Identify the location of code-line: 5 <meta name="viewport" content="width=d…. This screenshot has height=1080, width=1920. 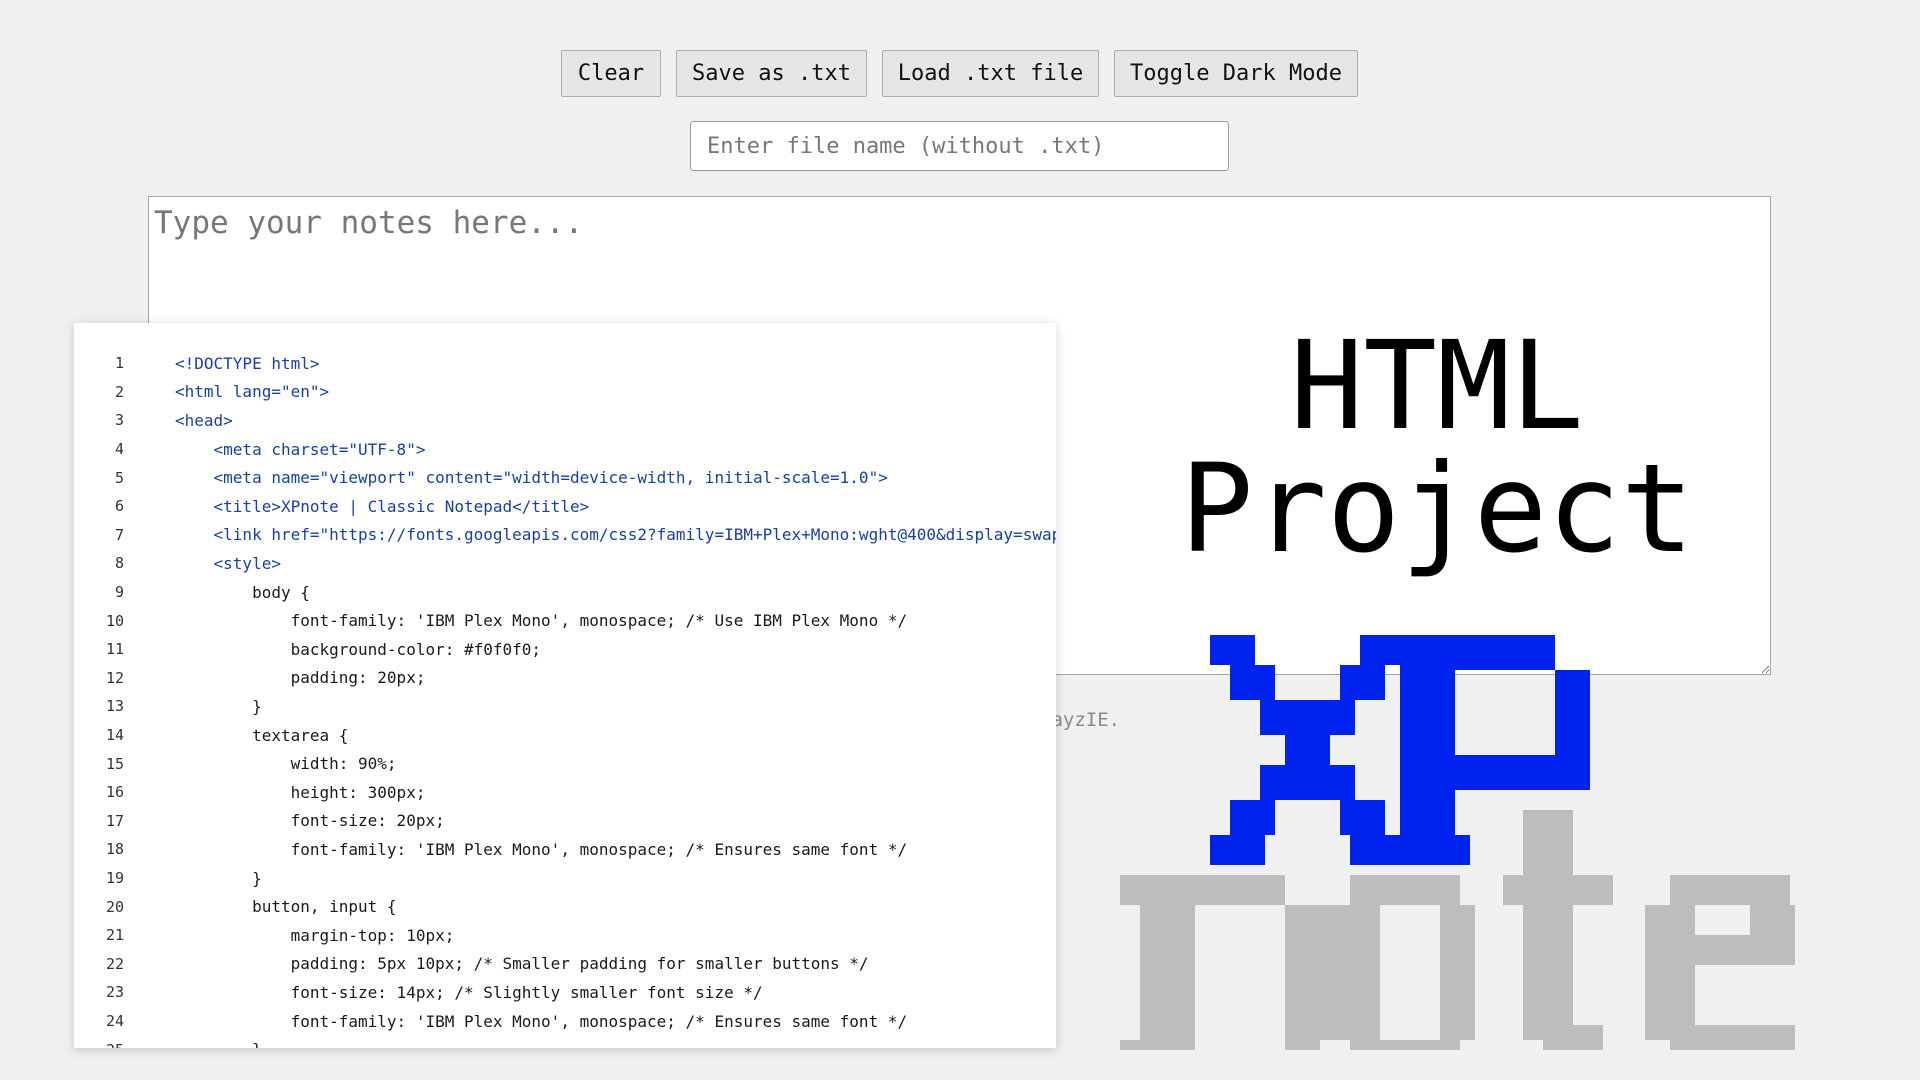
(565, 477).